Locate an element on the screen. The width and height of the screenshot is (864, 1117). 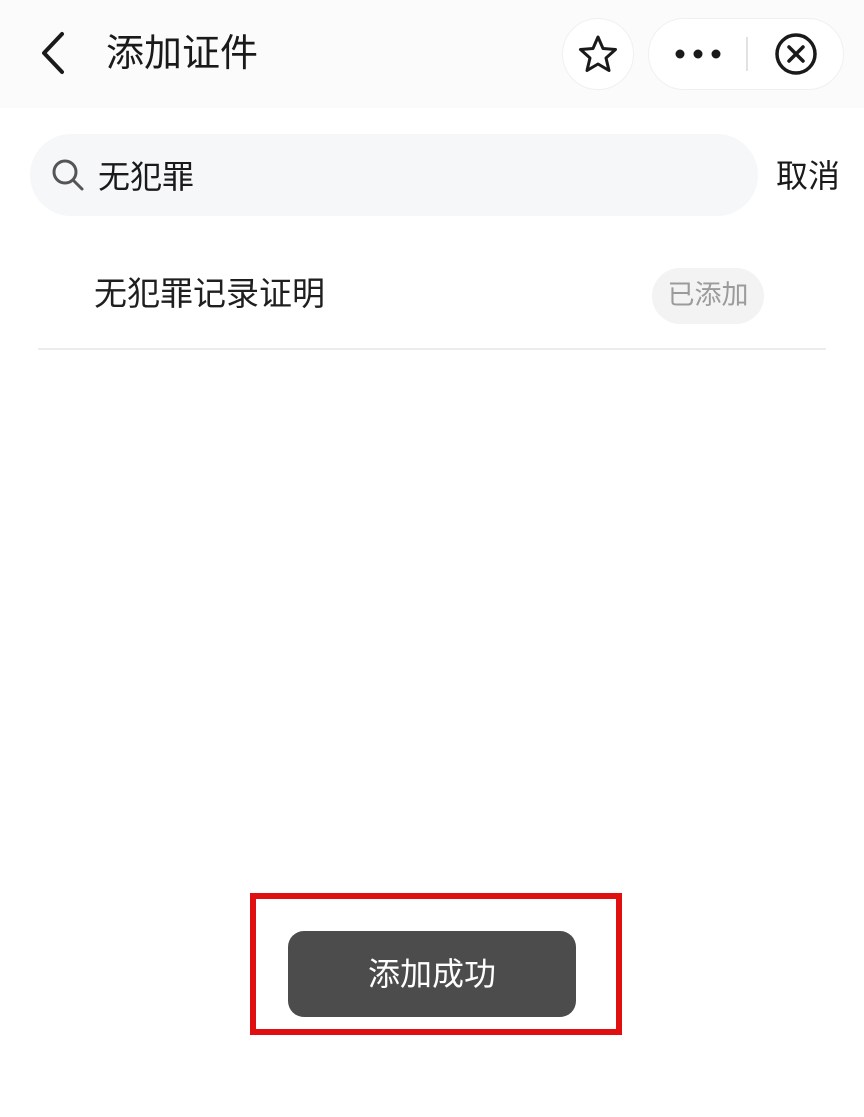
list-item: 无犯罪记录证明 已添加 is located at coordinates (432, 295).